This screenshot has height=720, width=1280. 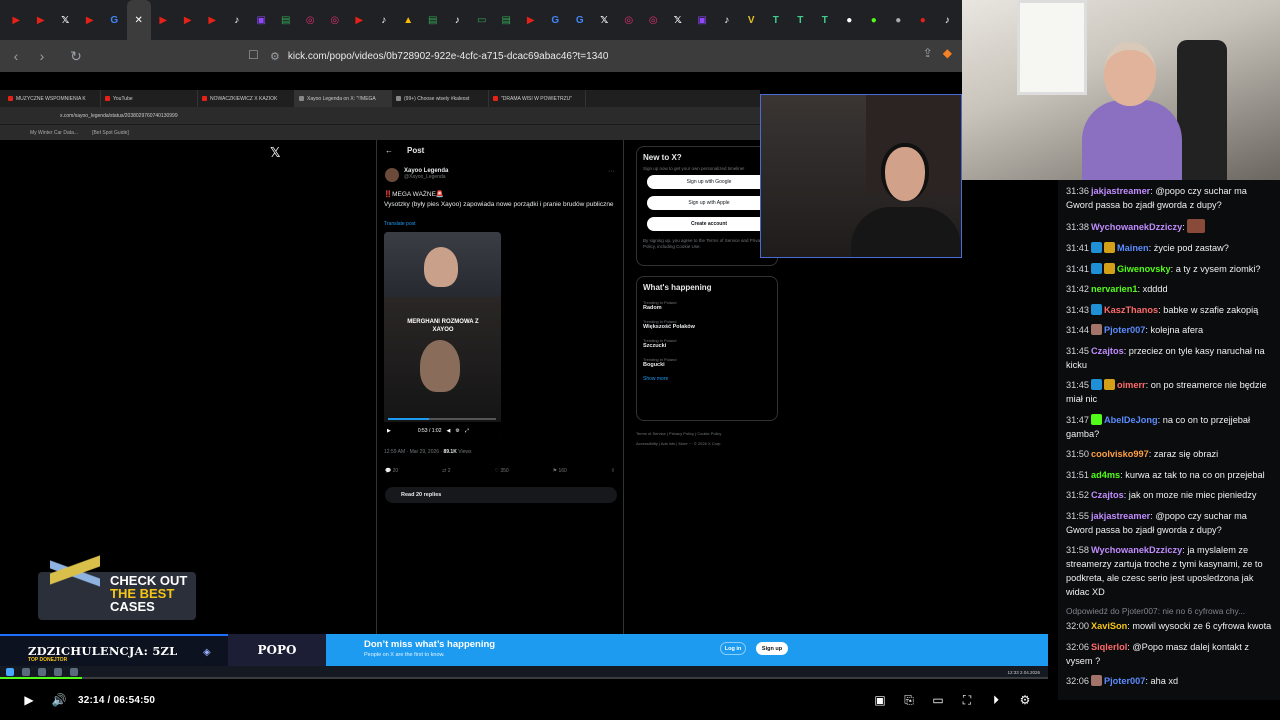 What do you see at coordinates (442, 419) in the screenshot?
I see `video-progress` at bounding box center [442, 419].